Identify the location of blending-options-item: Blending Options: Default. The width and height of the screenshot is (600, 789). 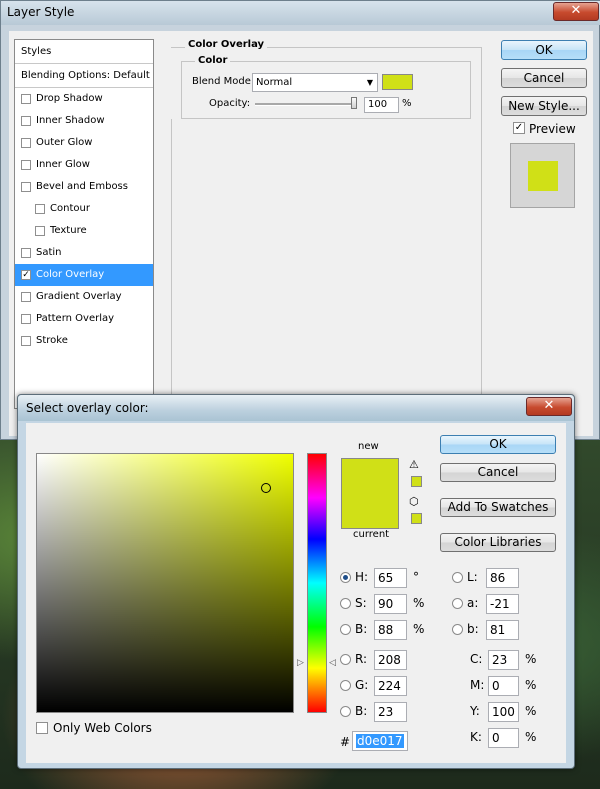
(84, 76).